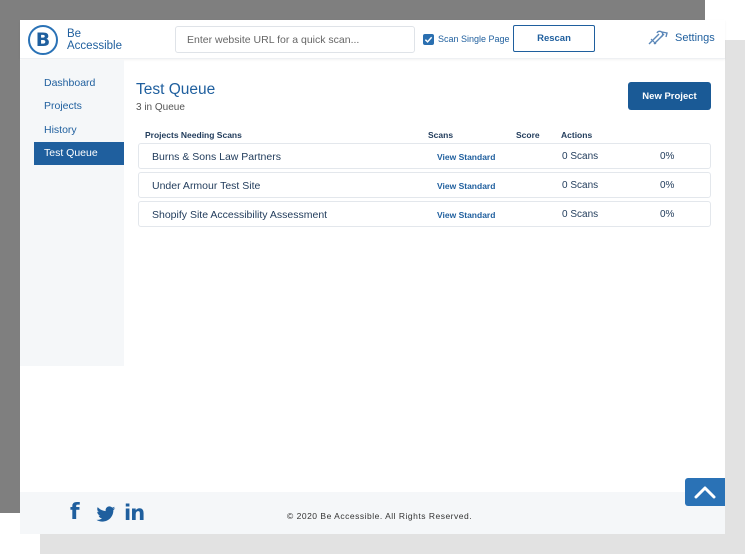  I want to click on sidebar-item-test-queue: Test Queue, so click(79, 153).